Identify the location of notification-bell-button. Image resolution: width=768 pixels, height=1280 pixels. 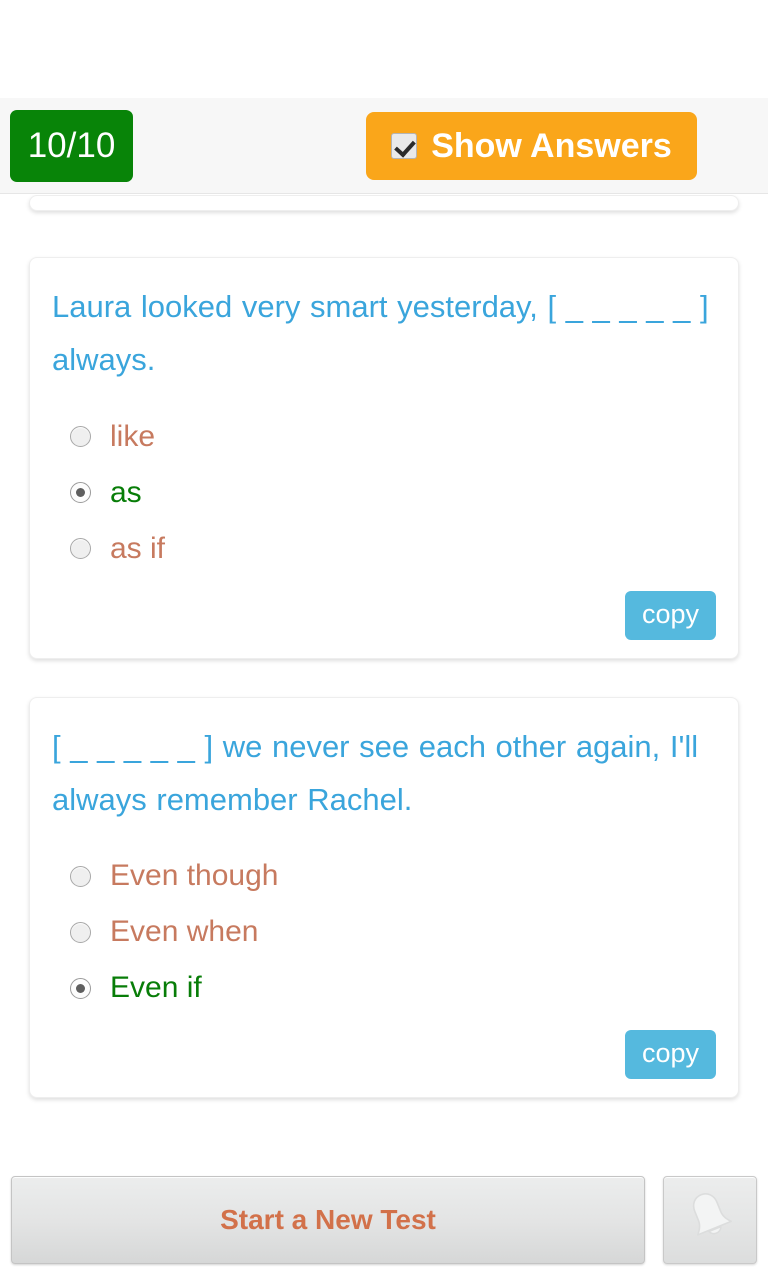
(710, 1220).